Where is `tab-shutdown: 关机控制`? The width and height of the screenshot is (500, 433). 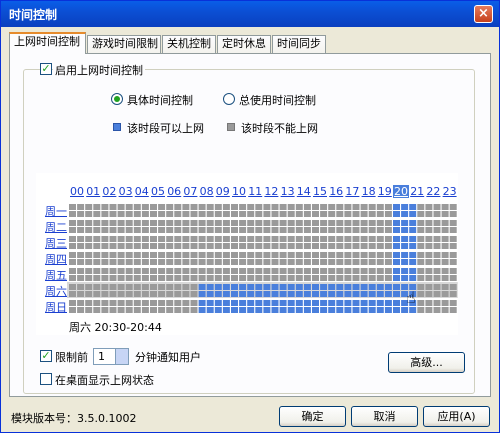 tab-shutdown: 关机控制 is located at coordinates (189, 44).